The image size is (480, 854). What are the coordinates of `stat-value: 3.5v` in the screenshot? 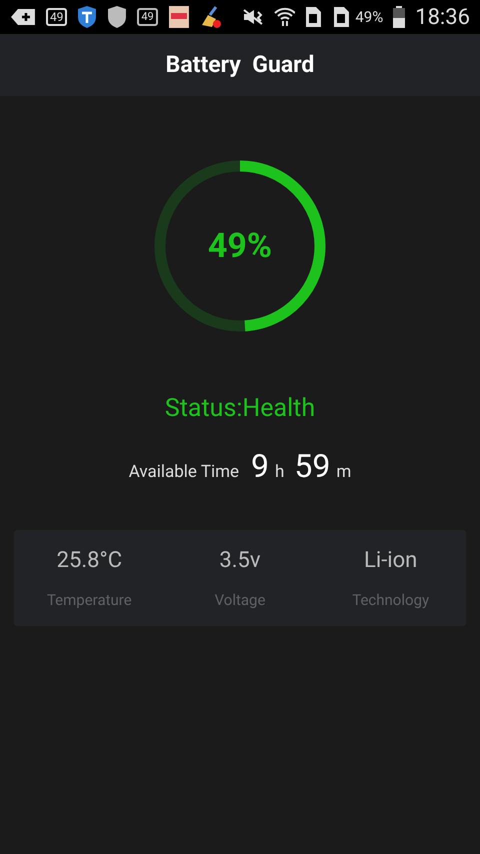 It's located at (240, 560).